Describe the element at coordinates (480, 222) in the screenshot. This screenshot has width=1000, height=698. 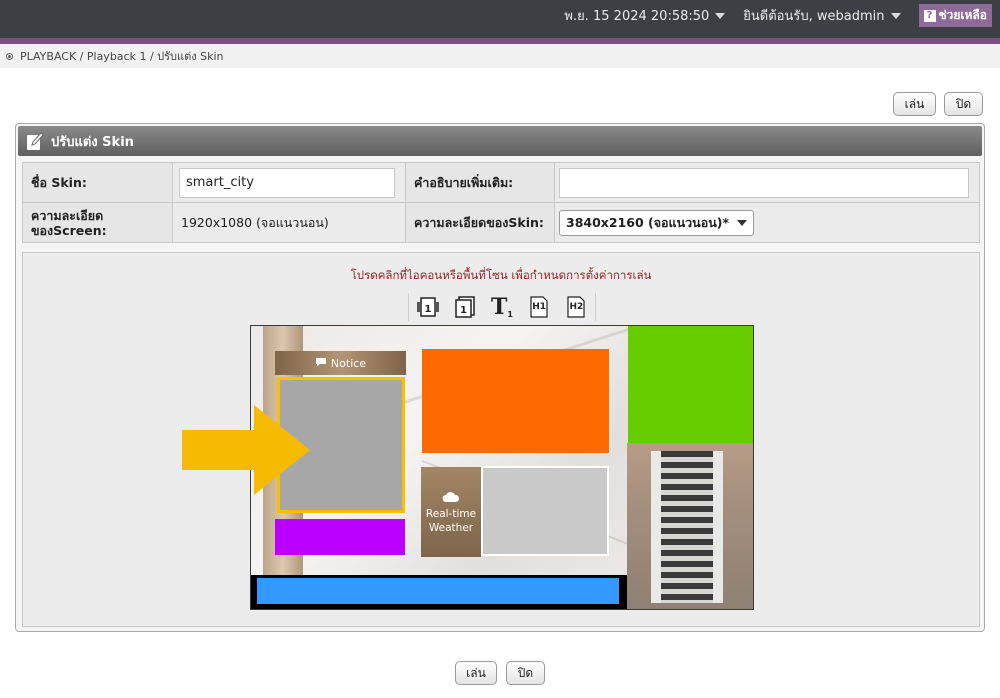
I see `skin-resolution-label: ความละเอียดของSkin:` at that location.